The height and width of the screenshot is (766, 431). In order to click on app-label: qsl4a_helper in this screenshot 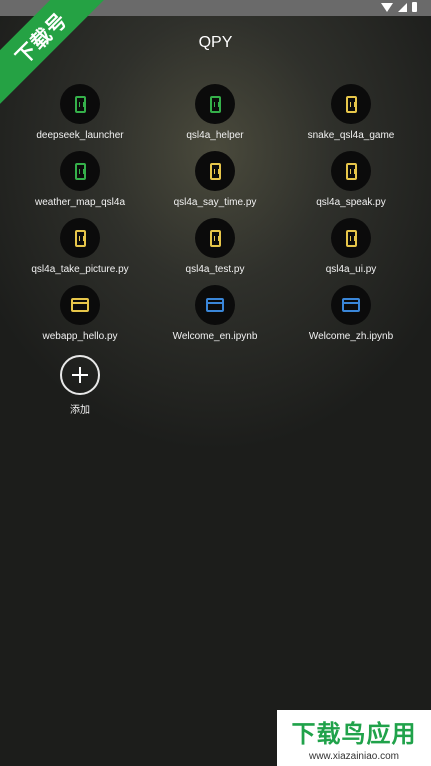, I will do `click(215, 135)`.